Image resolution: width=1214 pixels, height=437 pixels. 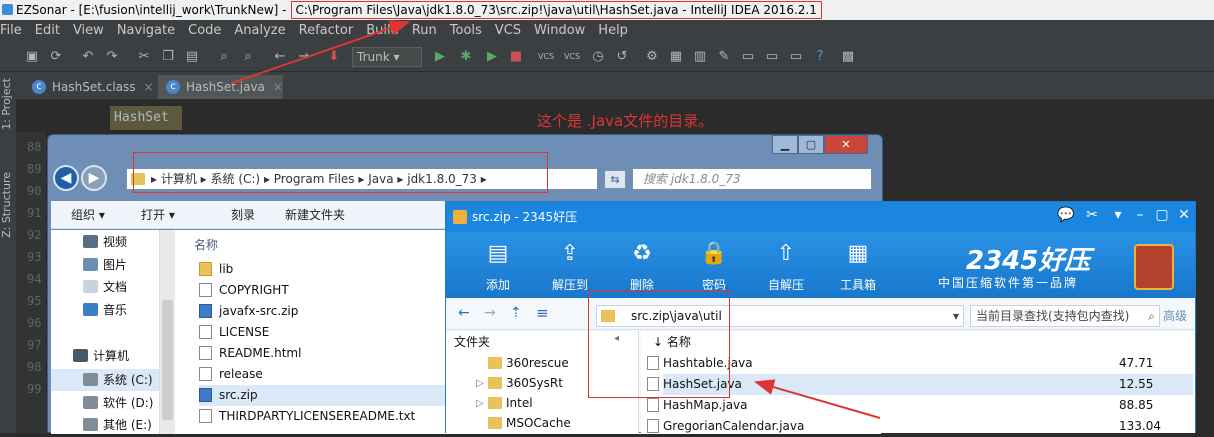 I want to click on forward-icon: ↷, so click(x=112, y=57).